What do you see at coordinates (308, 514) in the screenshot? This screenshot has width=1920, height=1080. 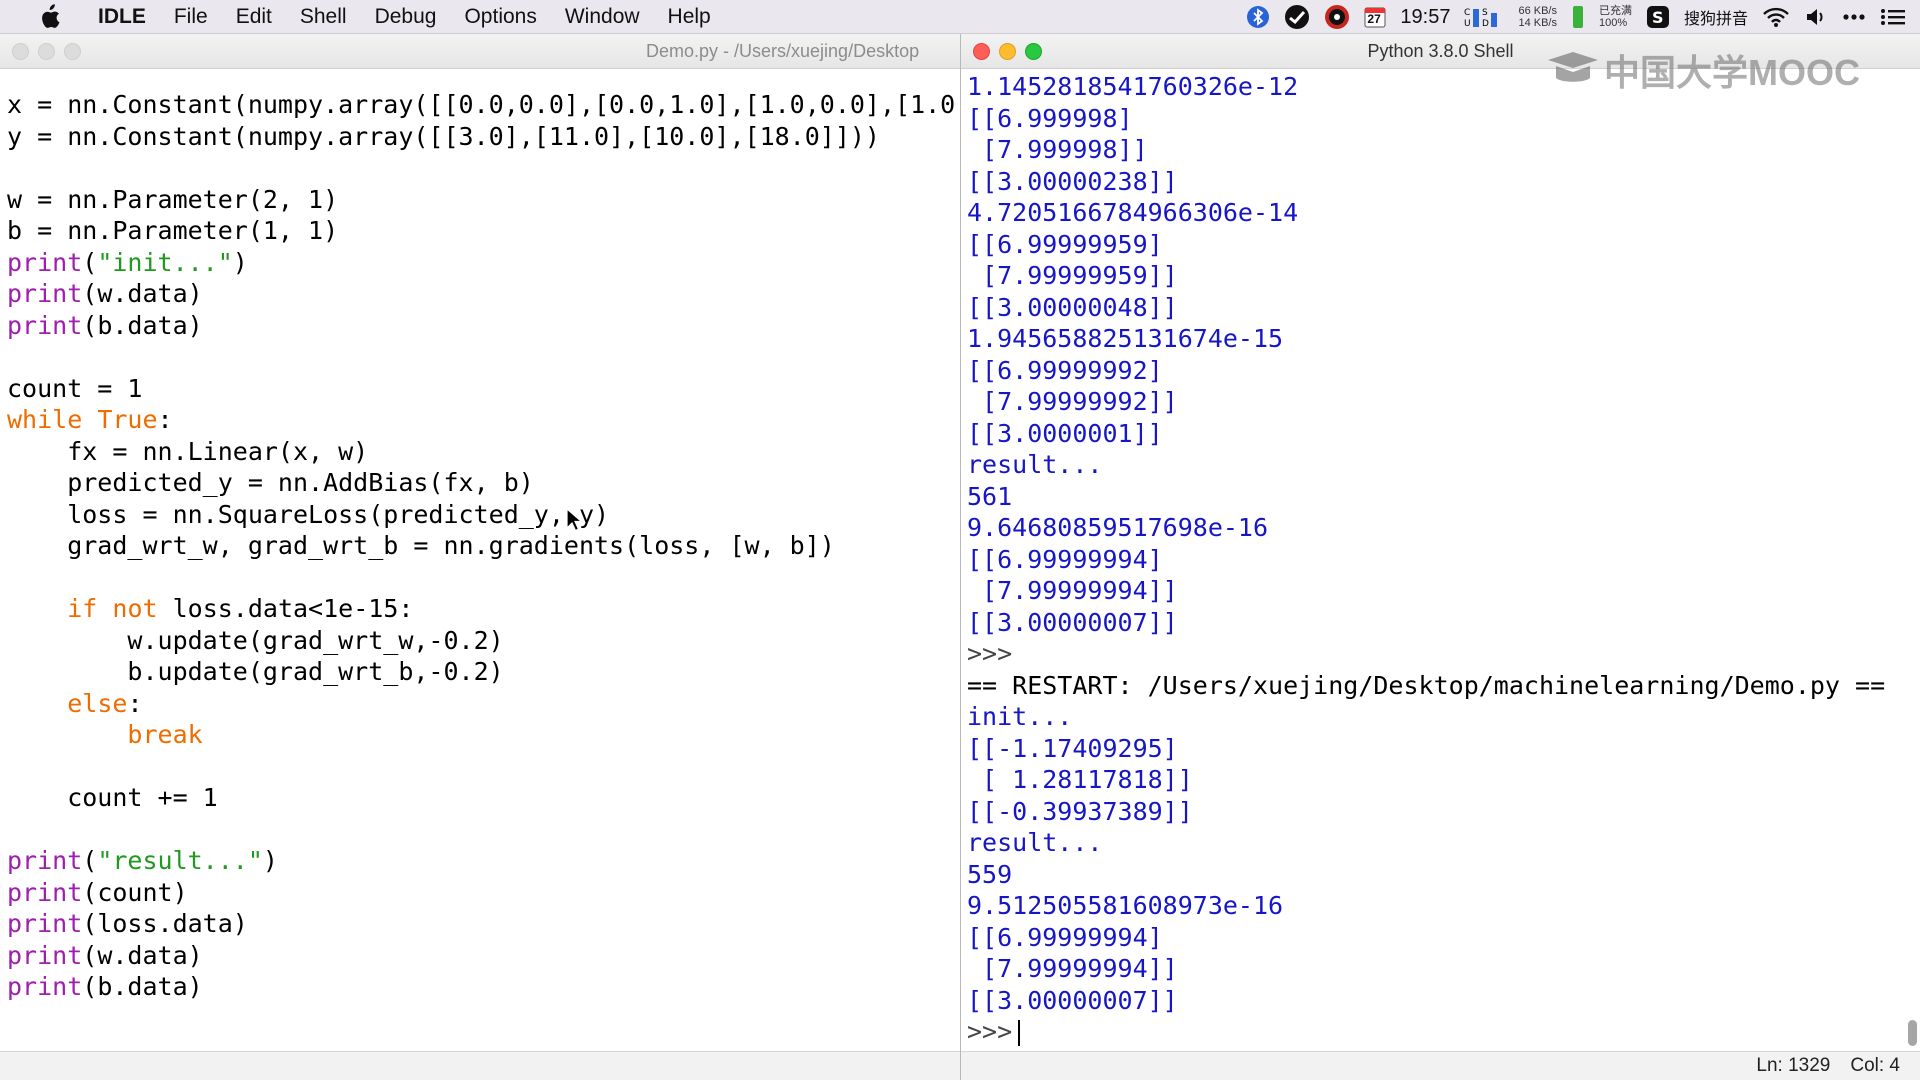 I see `code-token: loss = nn.SquareLoss(predicted_y, y)` at bounding box center [308, 514].